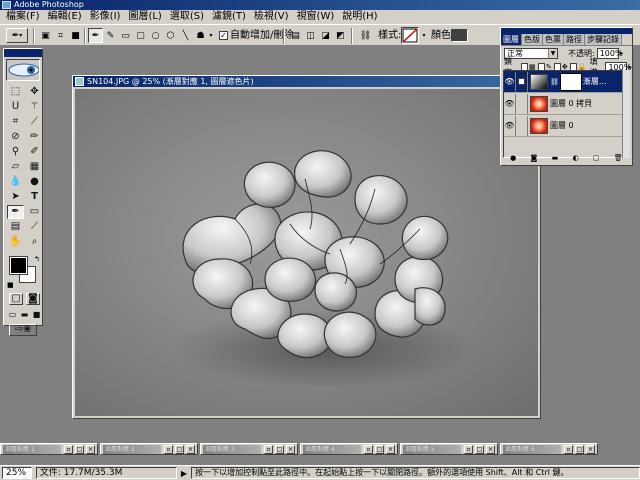 This screenshot has height=480, width=640. Describe the element at coordinates (306, 81) in the screenshot. I see `document-title-bar: SN104.JPG @ 25% (漸層對應 1, 圖層遮色片)` at that location.